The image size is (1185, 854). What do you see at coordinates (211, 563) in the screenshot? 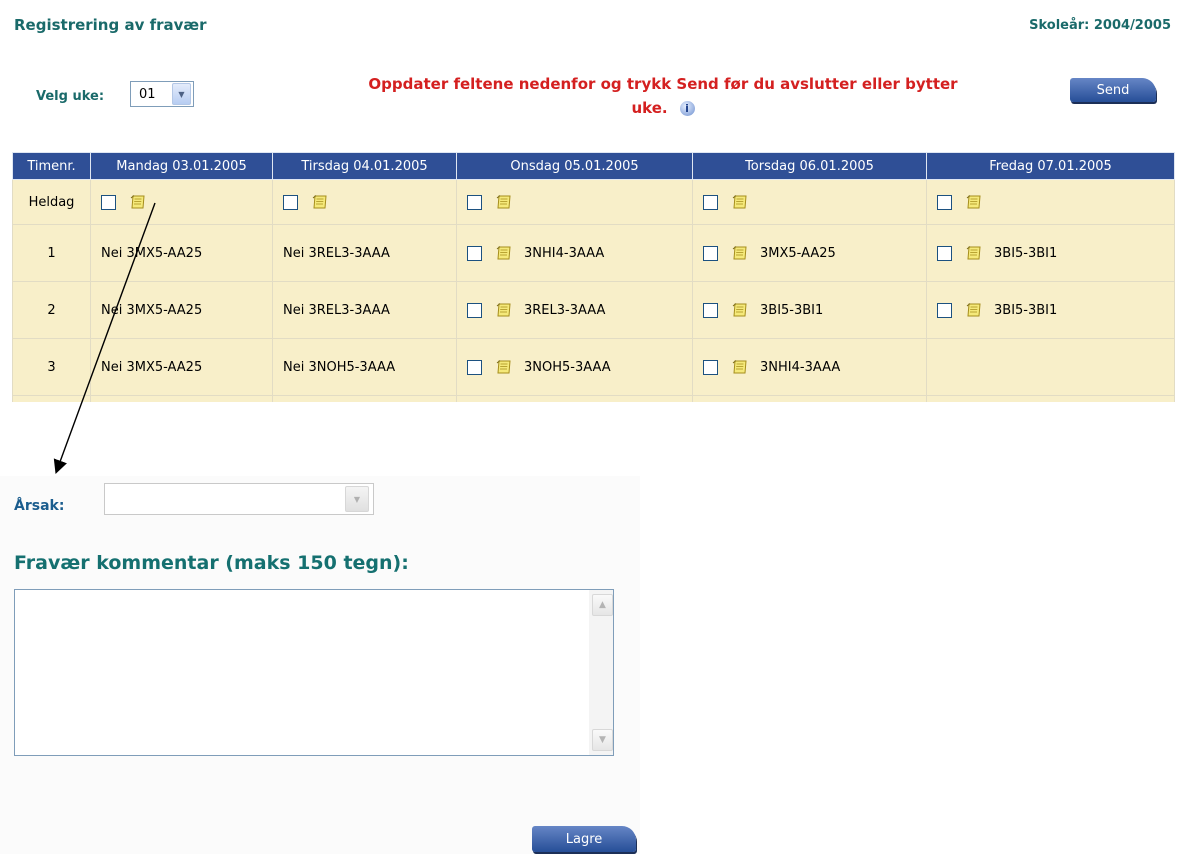
I see `comment-label: Fravær kommentar (maks 150 tegn):` at bounding box center [211, 563].